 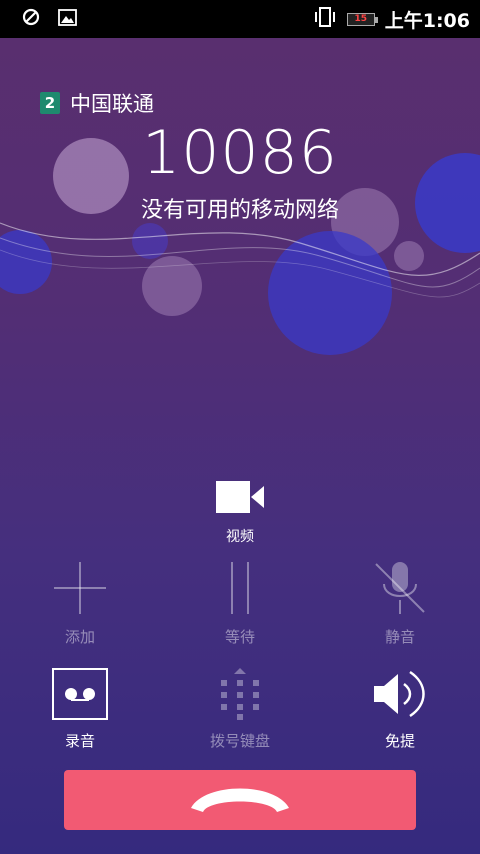 I want to click on record-button: 录音, so click(x=80, y=709).